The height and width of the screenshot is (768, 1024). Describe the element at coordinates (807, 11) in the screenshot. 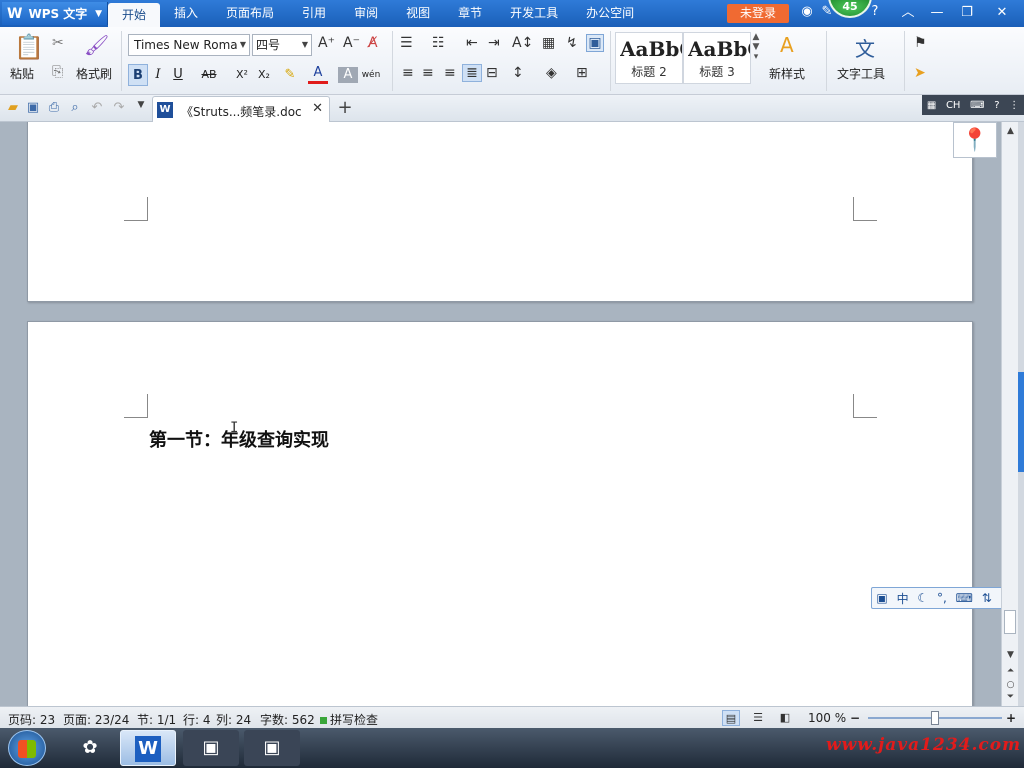

I see `feedback-icon: ◉` at that location.